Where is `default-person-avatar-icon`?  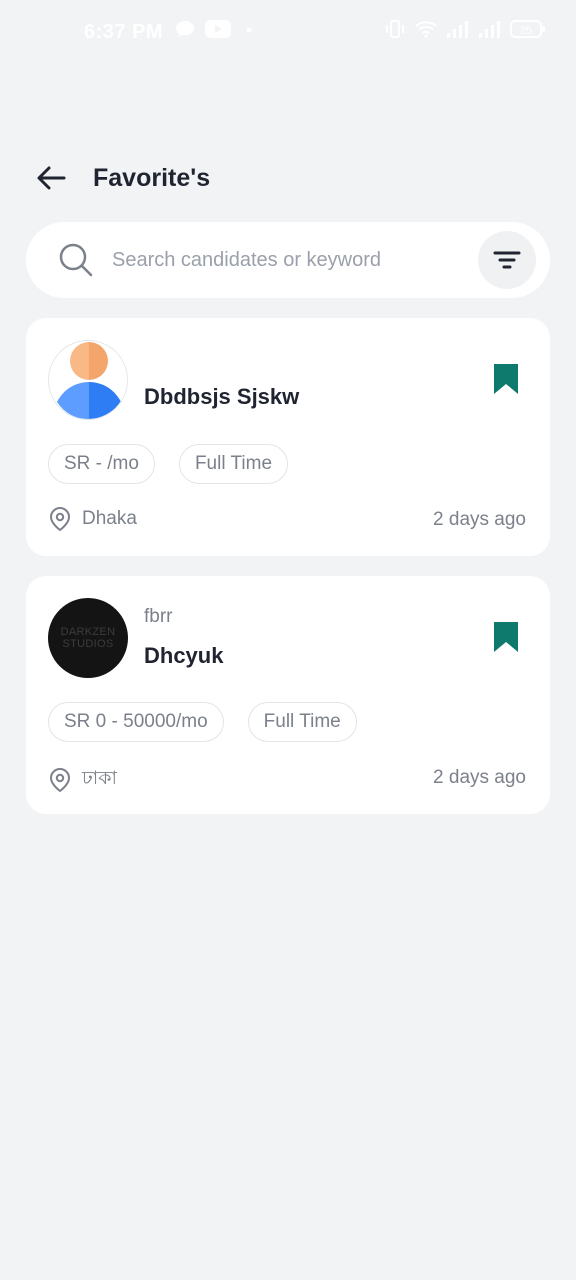 default-person-avatar-icon is located at coordinates (88, 380).